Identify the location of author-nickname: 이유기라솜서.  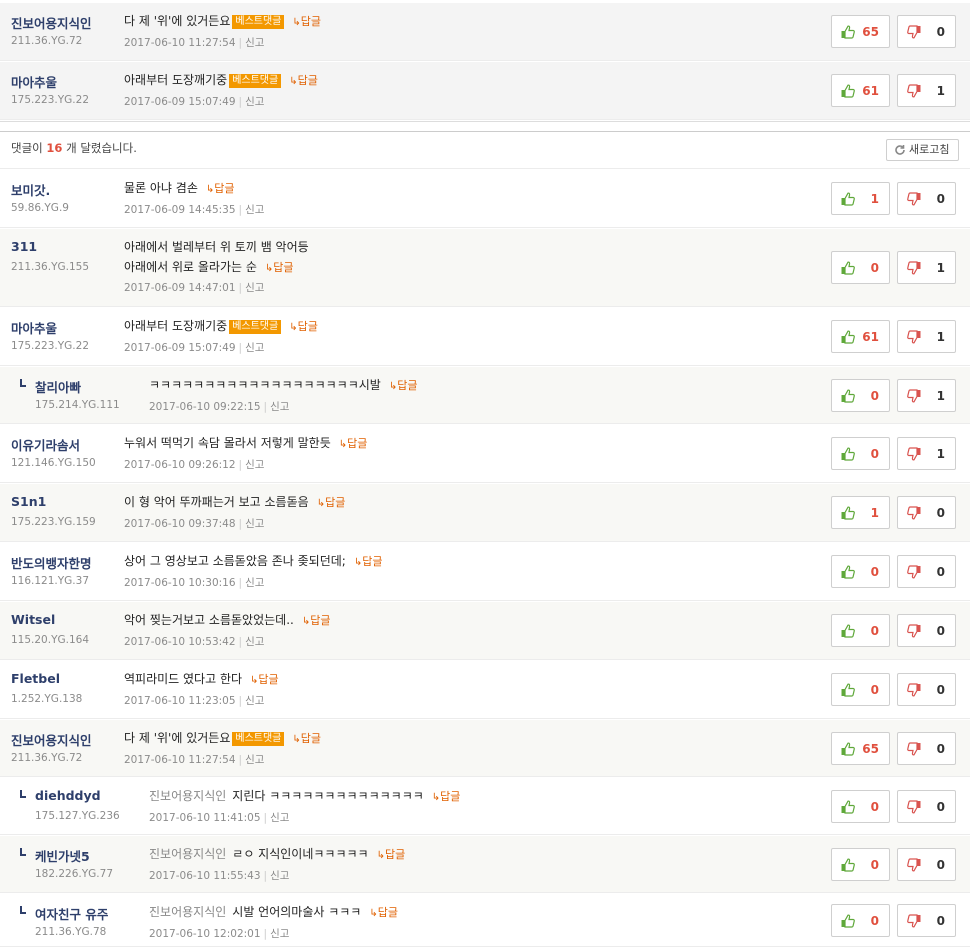
(45, 444).